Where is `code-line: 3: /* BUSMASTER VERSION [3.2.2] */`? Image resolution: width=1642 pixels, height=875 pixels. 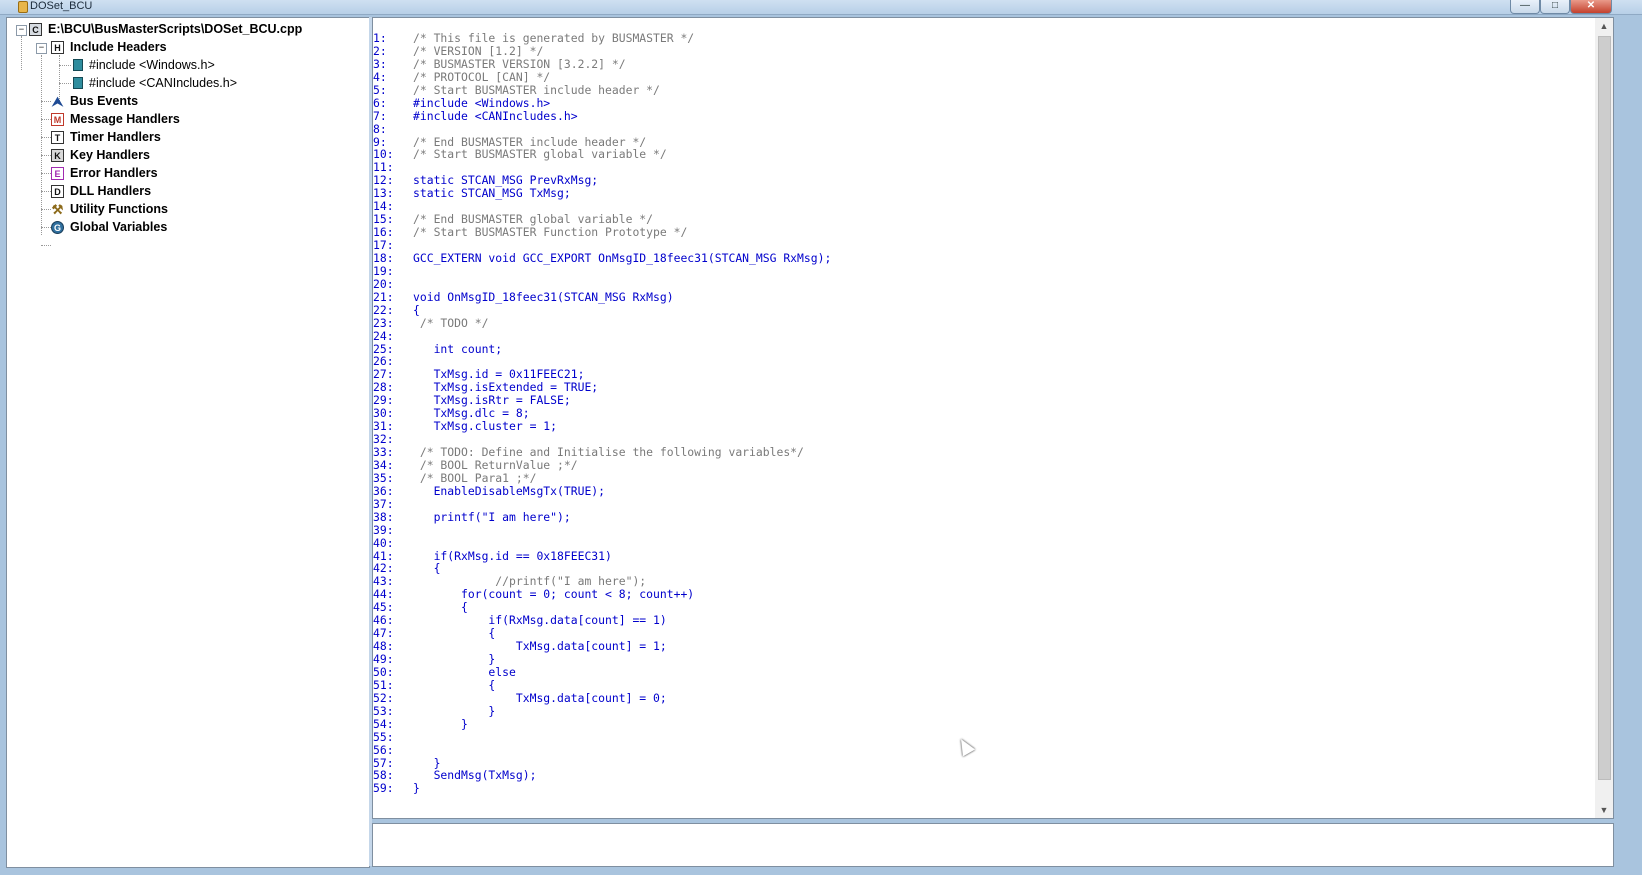 code-line: 3: /* BUSMASTER VERSION [3.2.2] */ is located at coordinates (982, 64).